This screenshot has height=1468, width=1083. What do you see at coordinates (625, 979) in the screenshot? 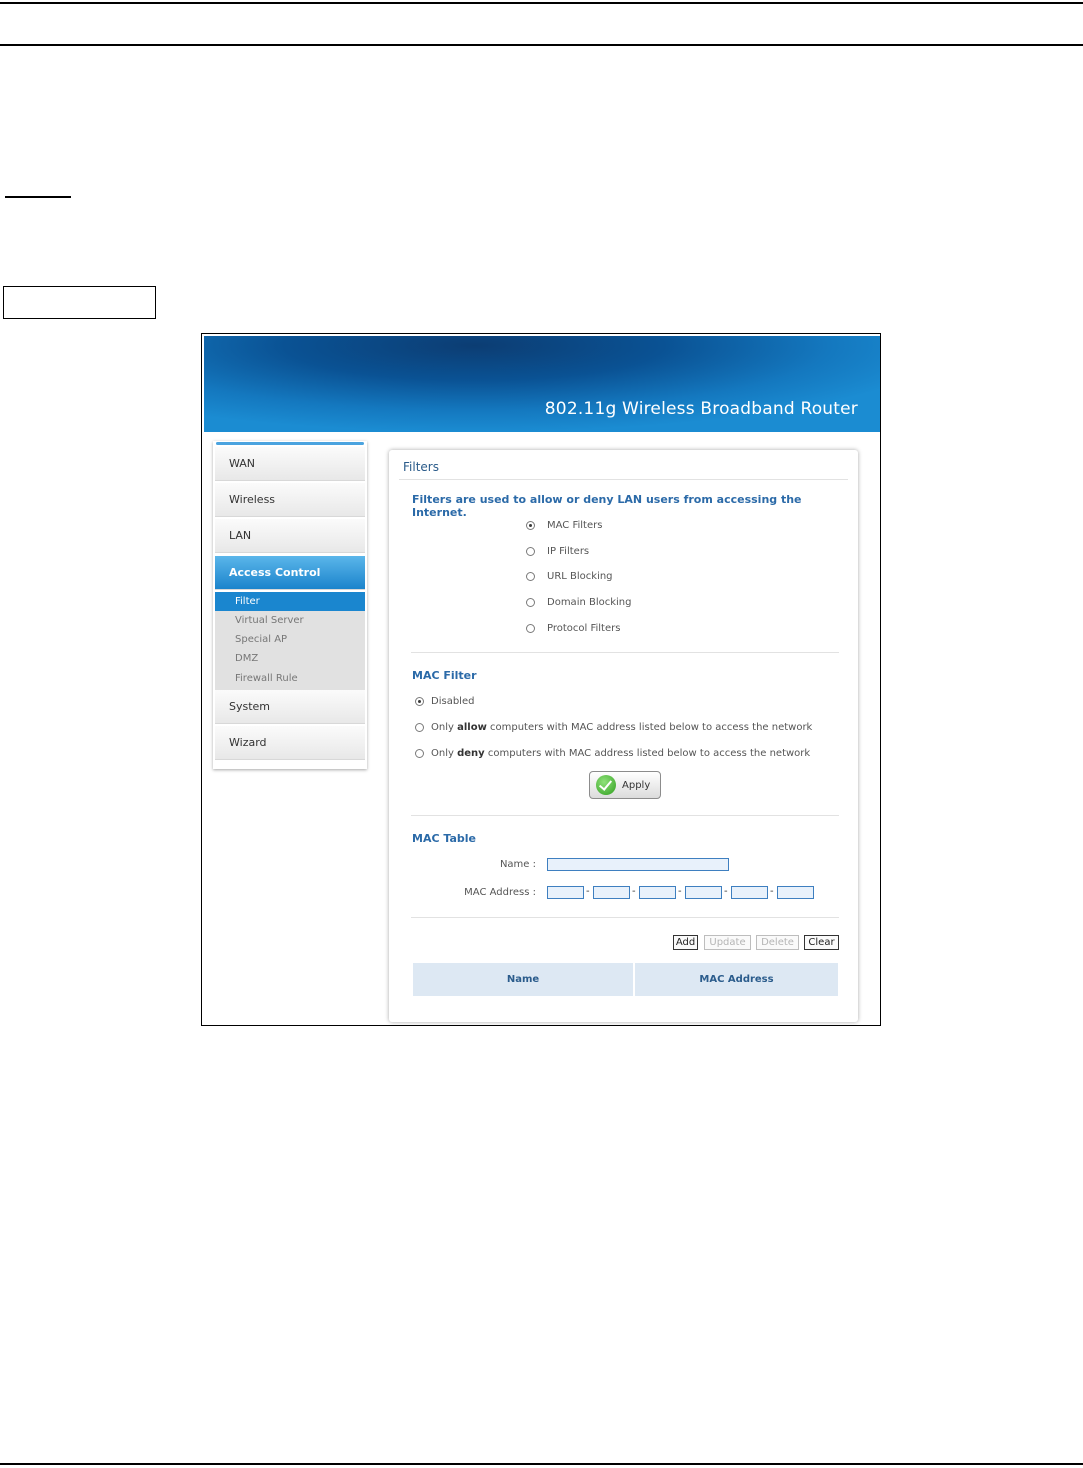
I see `mac-table-header: Name MAC Address` at bounding box center [625, 979].